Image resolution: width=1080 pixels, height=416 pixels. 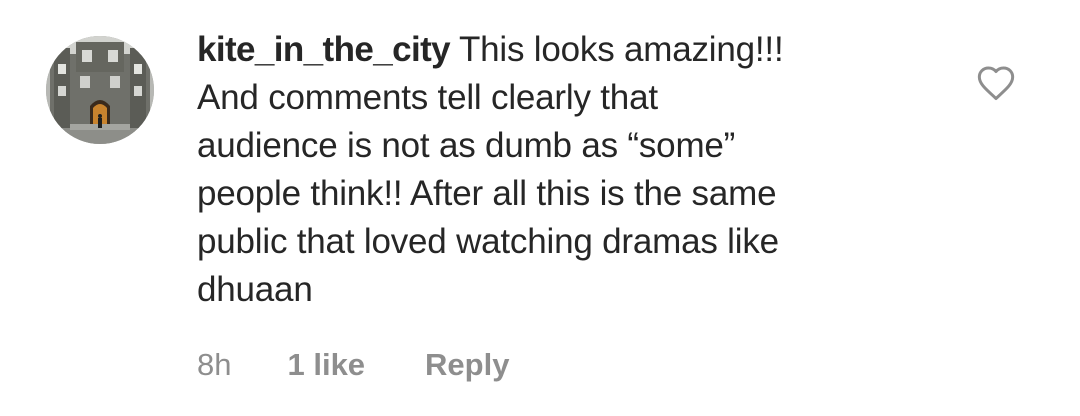 What do you see at coordinates (214, 364) in the screenshot?
I see `comment-timestamp: 8h` at bounding box center [214, 364].